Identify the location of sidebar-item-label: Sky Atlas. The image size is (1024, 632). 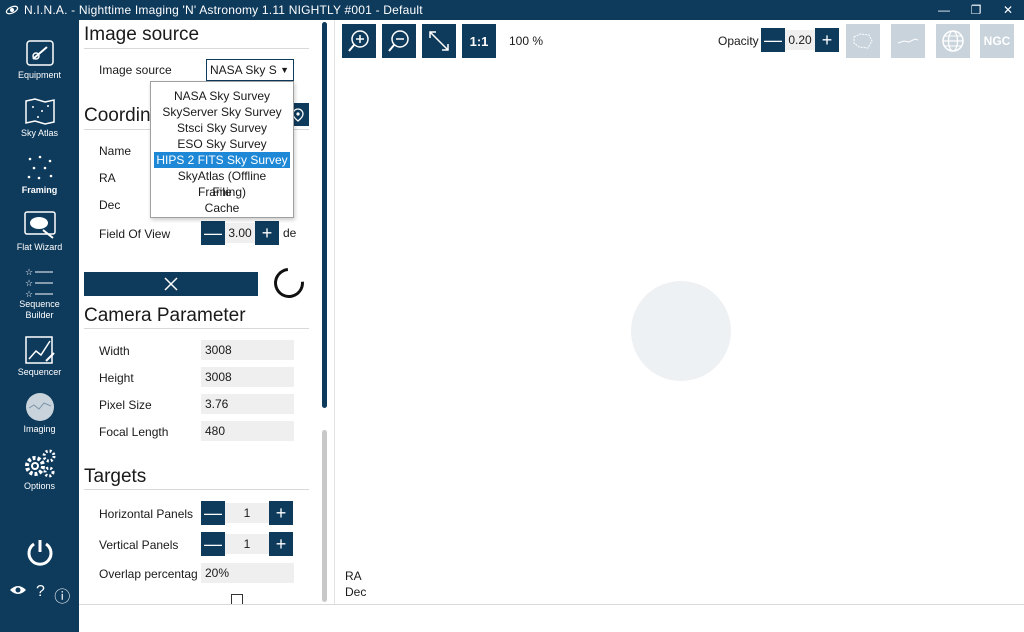
(39, 133).